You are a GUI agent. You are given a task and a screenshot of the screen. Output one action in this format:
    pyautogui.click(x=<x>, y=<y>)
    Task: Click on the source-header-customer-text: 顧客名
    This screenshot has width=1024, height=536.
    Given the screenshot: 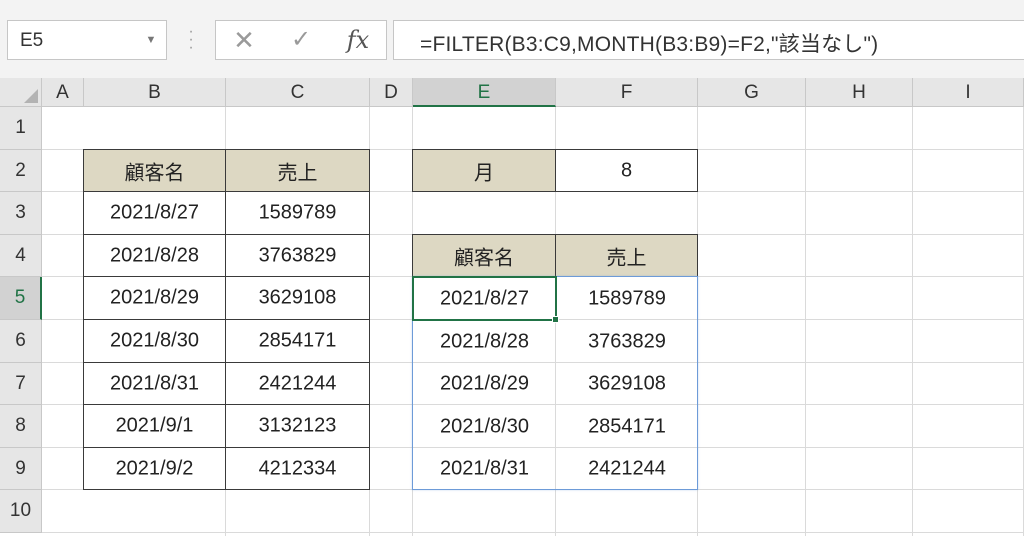 What is the action you would take?
    pyautogui.click(x=154, y=173)
    